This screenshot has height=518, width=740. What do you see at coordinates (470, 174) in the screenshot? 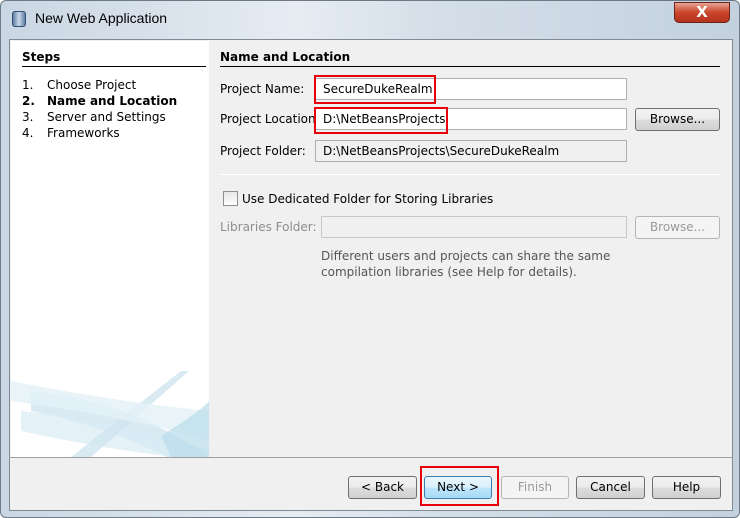
I see `separator` at bounding box center [470, 174].